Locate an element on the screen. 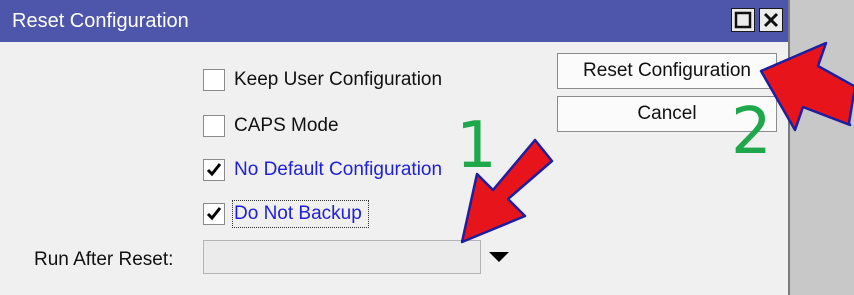 Image resolution: width=854 pixels, height=295 pixels. keep-user-config-label: Keep User Configuration is located at coordinates (338, 80).